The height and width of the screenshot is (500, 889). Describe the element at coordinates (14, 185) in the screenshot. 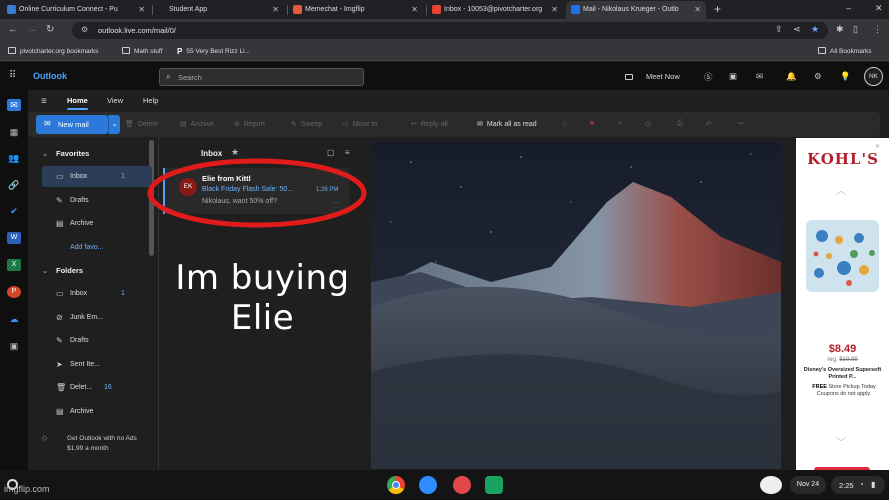

I see `attachment-icon: 🔗` at that location.